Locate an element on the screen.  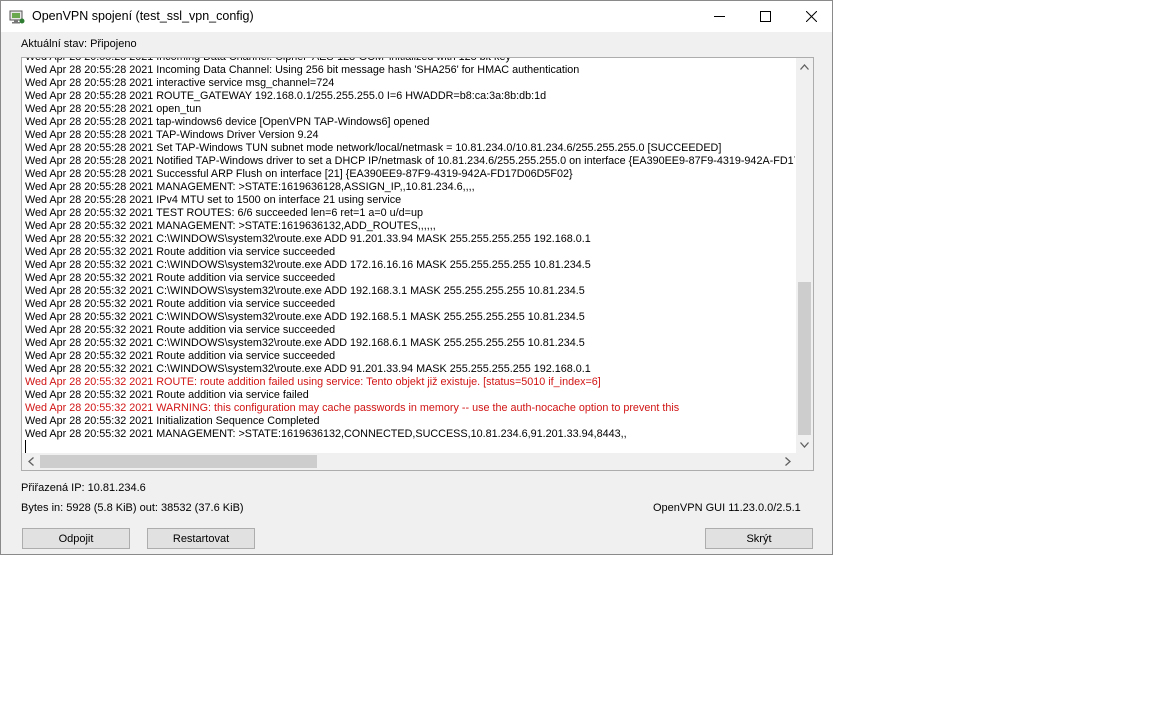
chevron-up-icon is located at coordinates (804, 66).